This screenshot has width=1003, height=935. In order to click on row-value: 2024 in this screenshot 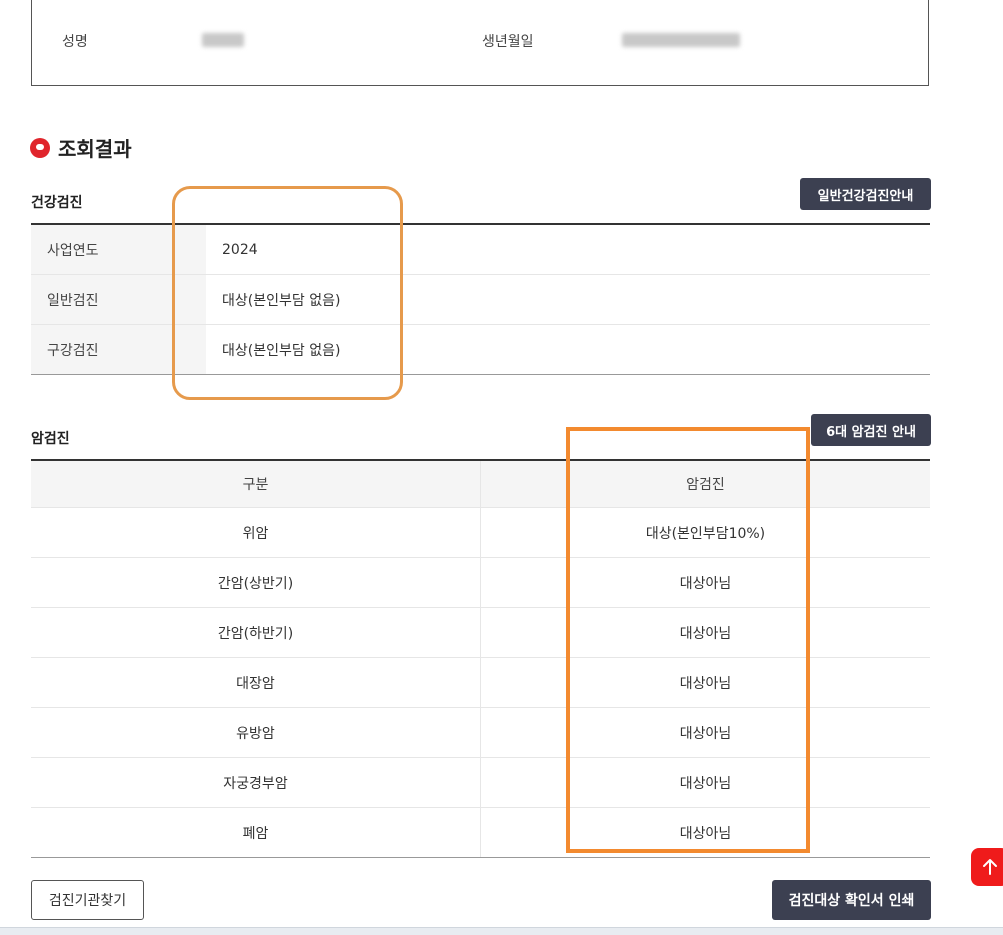, I will do `click(240, 249)`.